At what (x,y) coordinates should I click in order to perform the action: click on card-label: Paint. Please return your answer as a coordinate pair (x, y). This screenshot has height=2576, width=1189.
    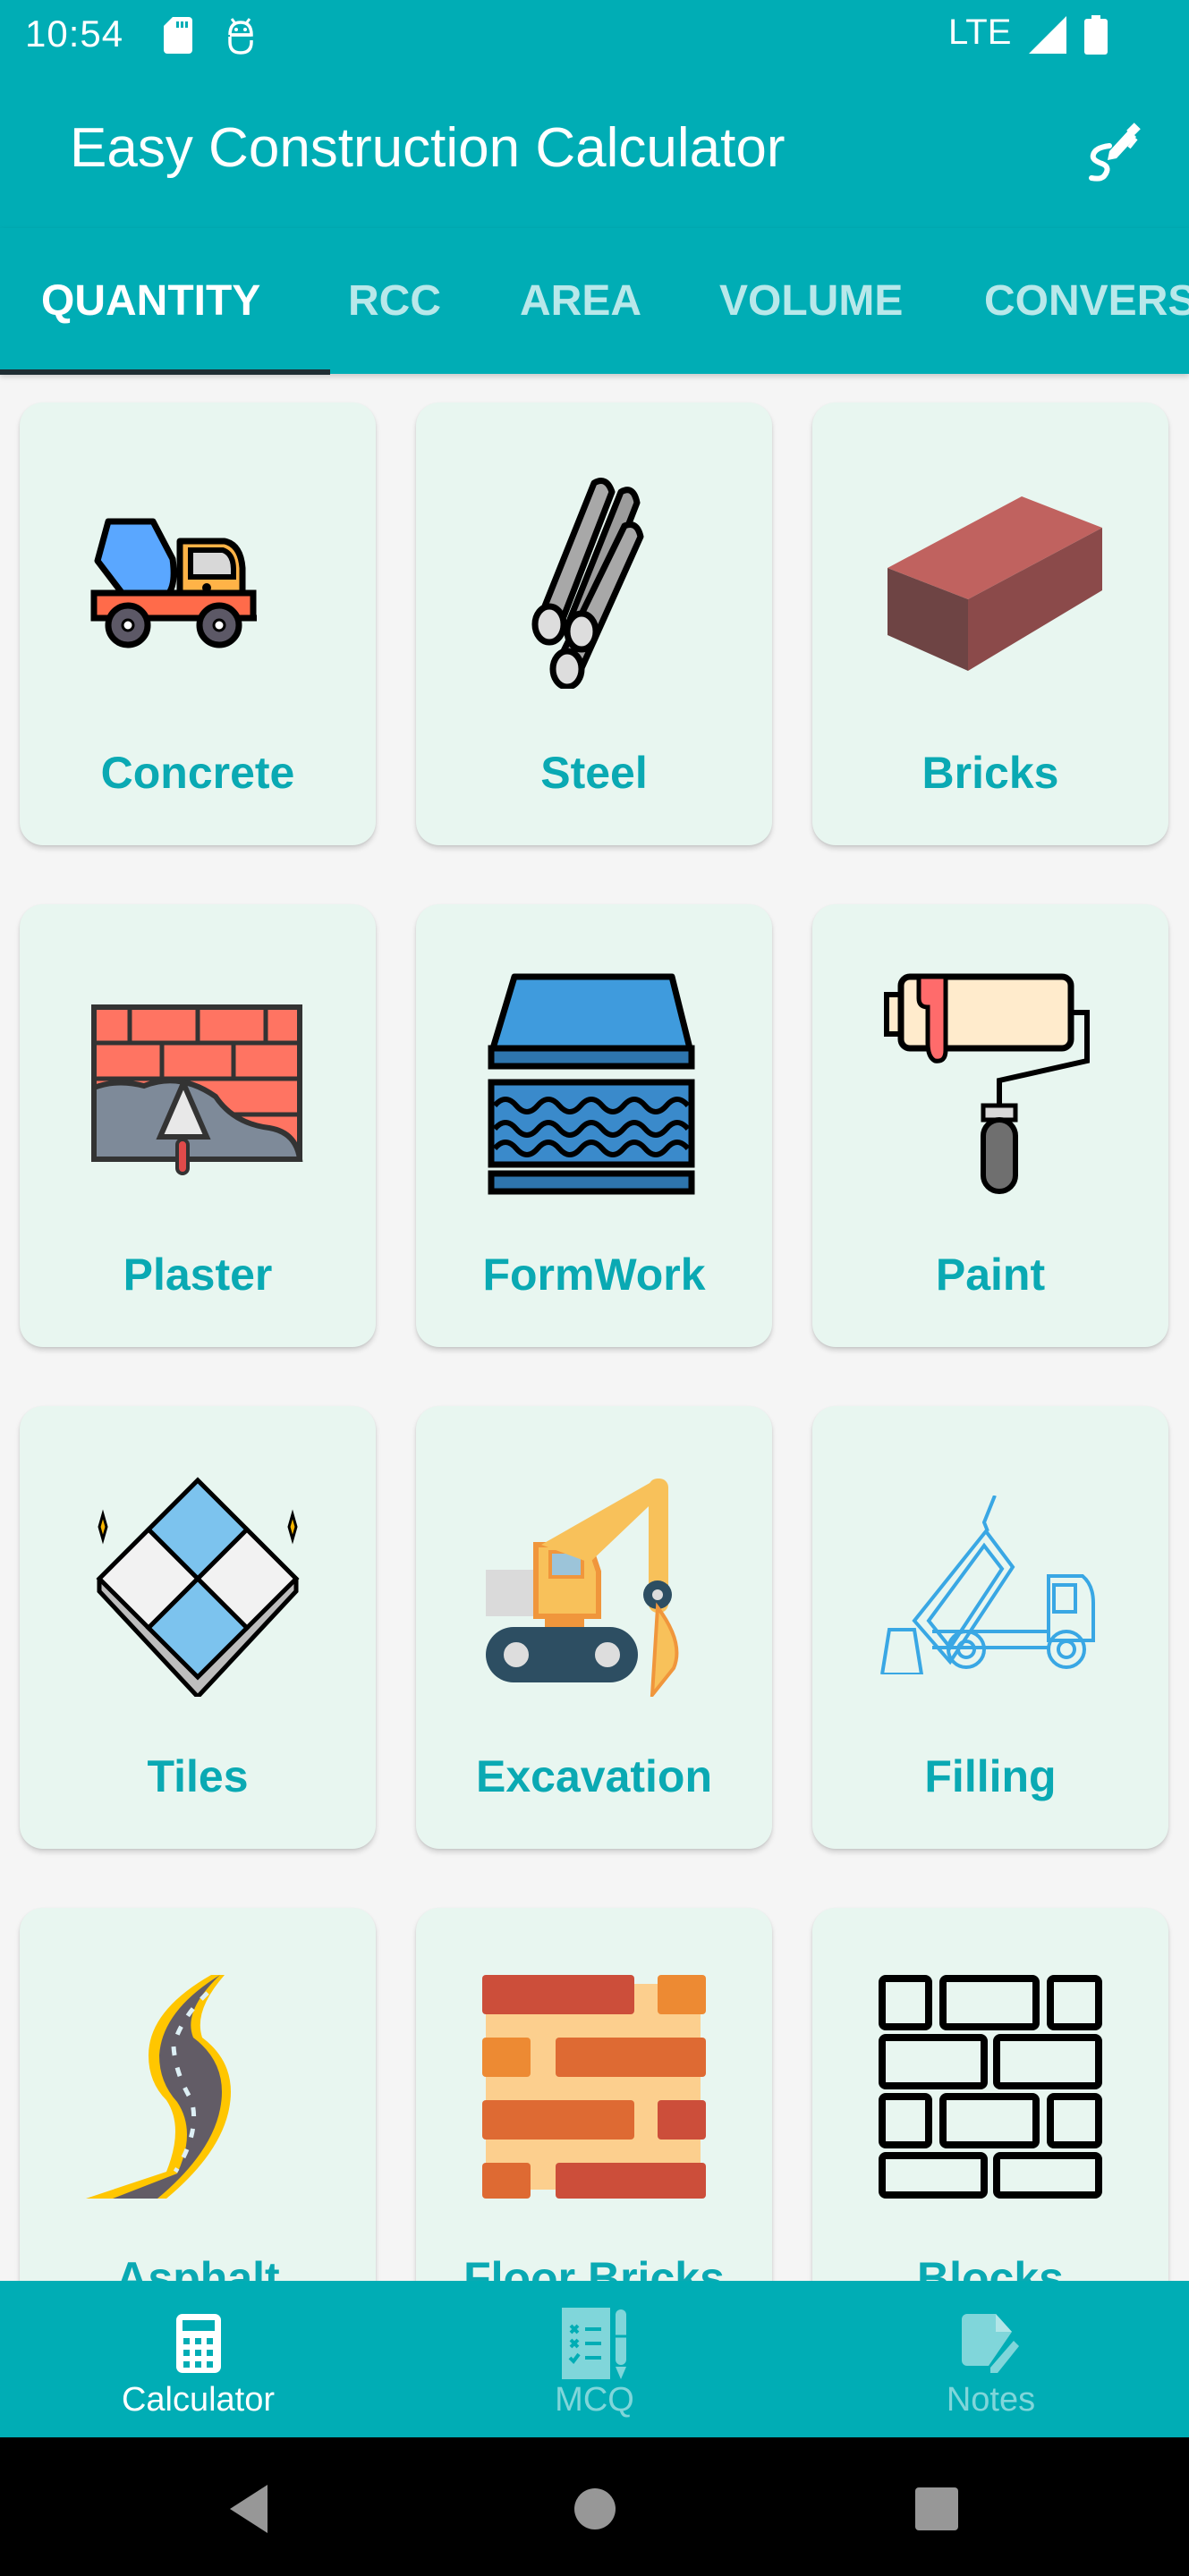
    Looking at the image, I should click on (990, 1275).